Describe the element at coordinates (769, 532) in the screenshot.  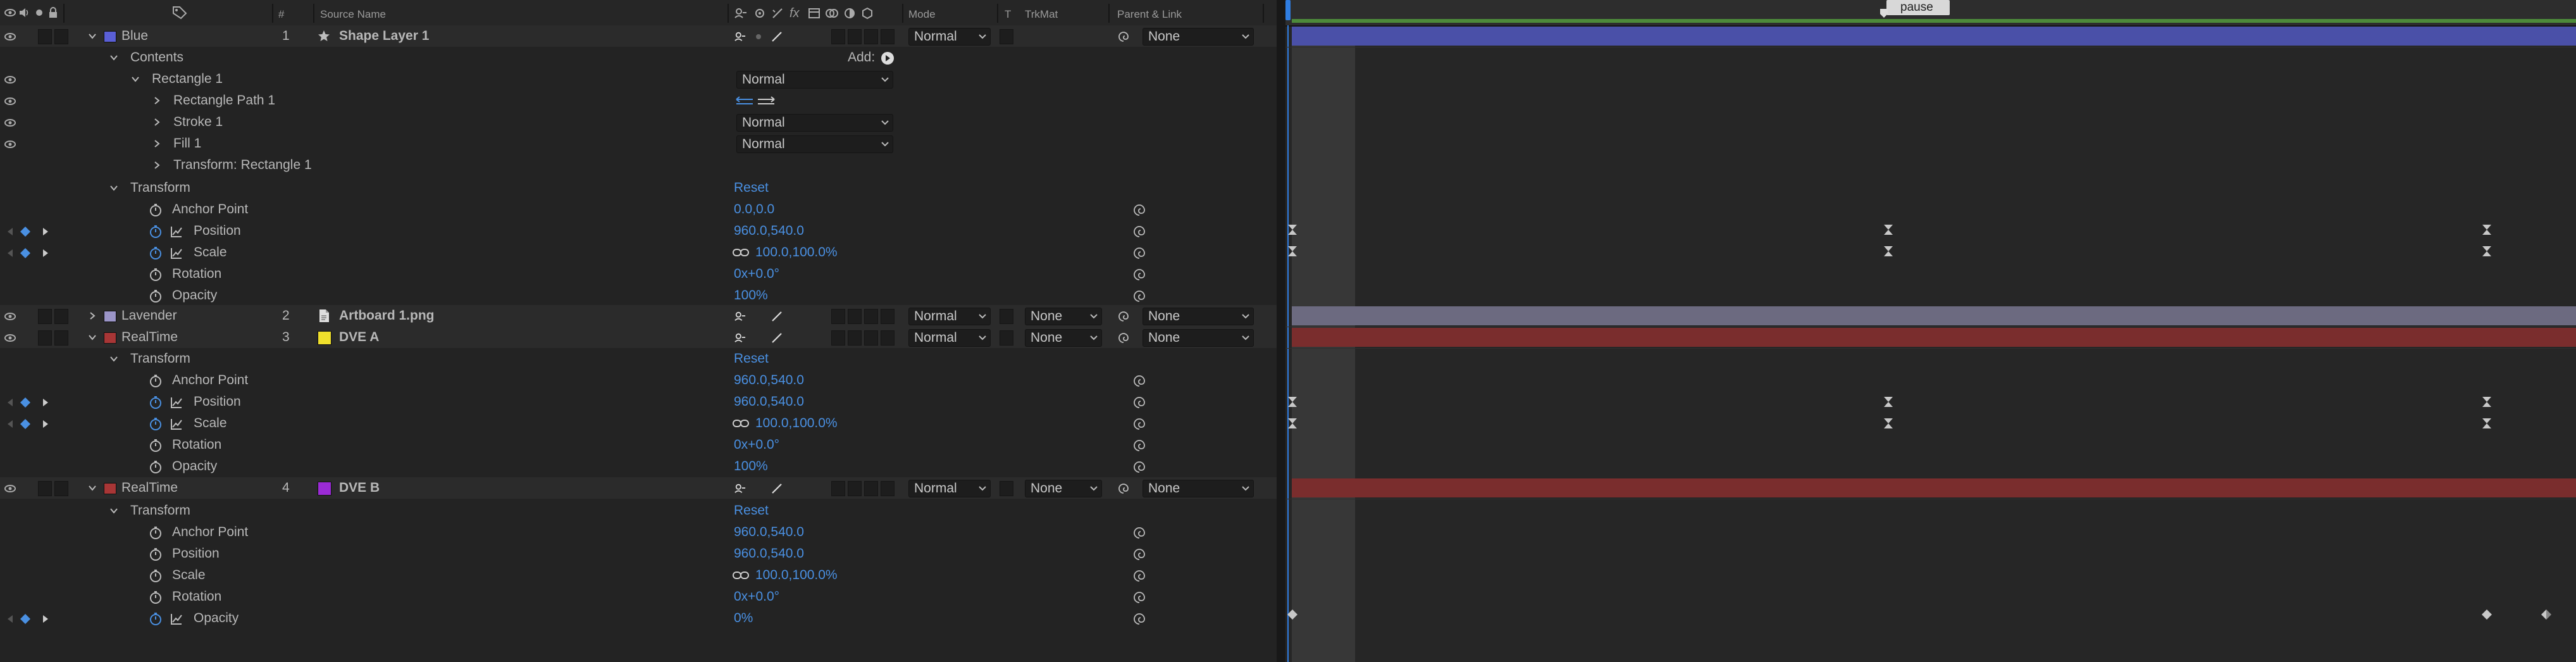
I see `anchor-point-value: 960.0,540.0` at that location.